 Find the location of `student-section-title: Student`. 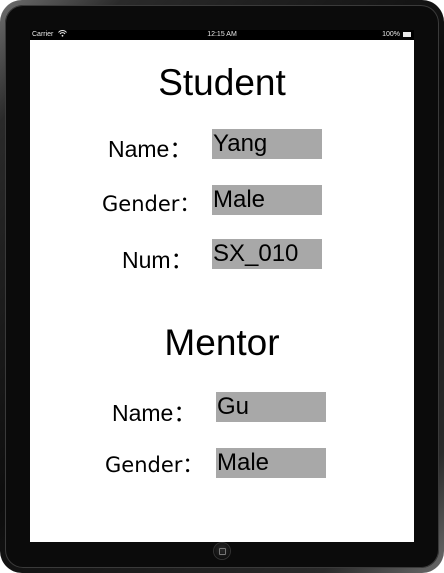

student-section-title: Student is located at coordinates (222, 82).